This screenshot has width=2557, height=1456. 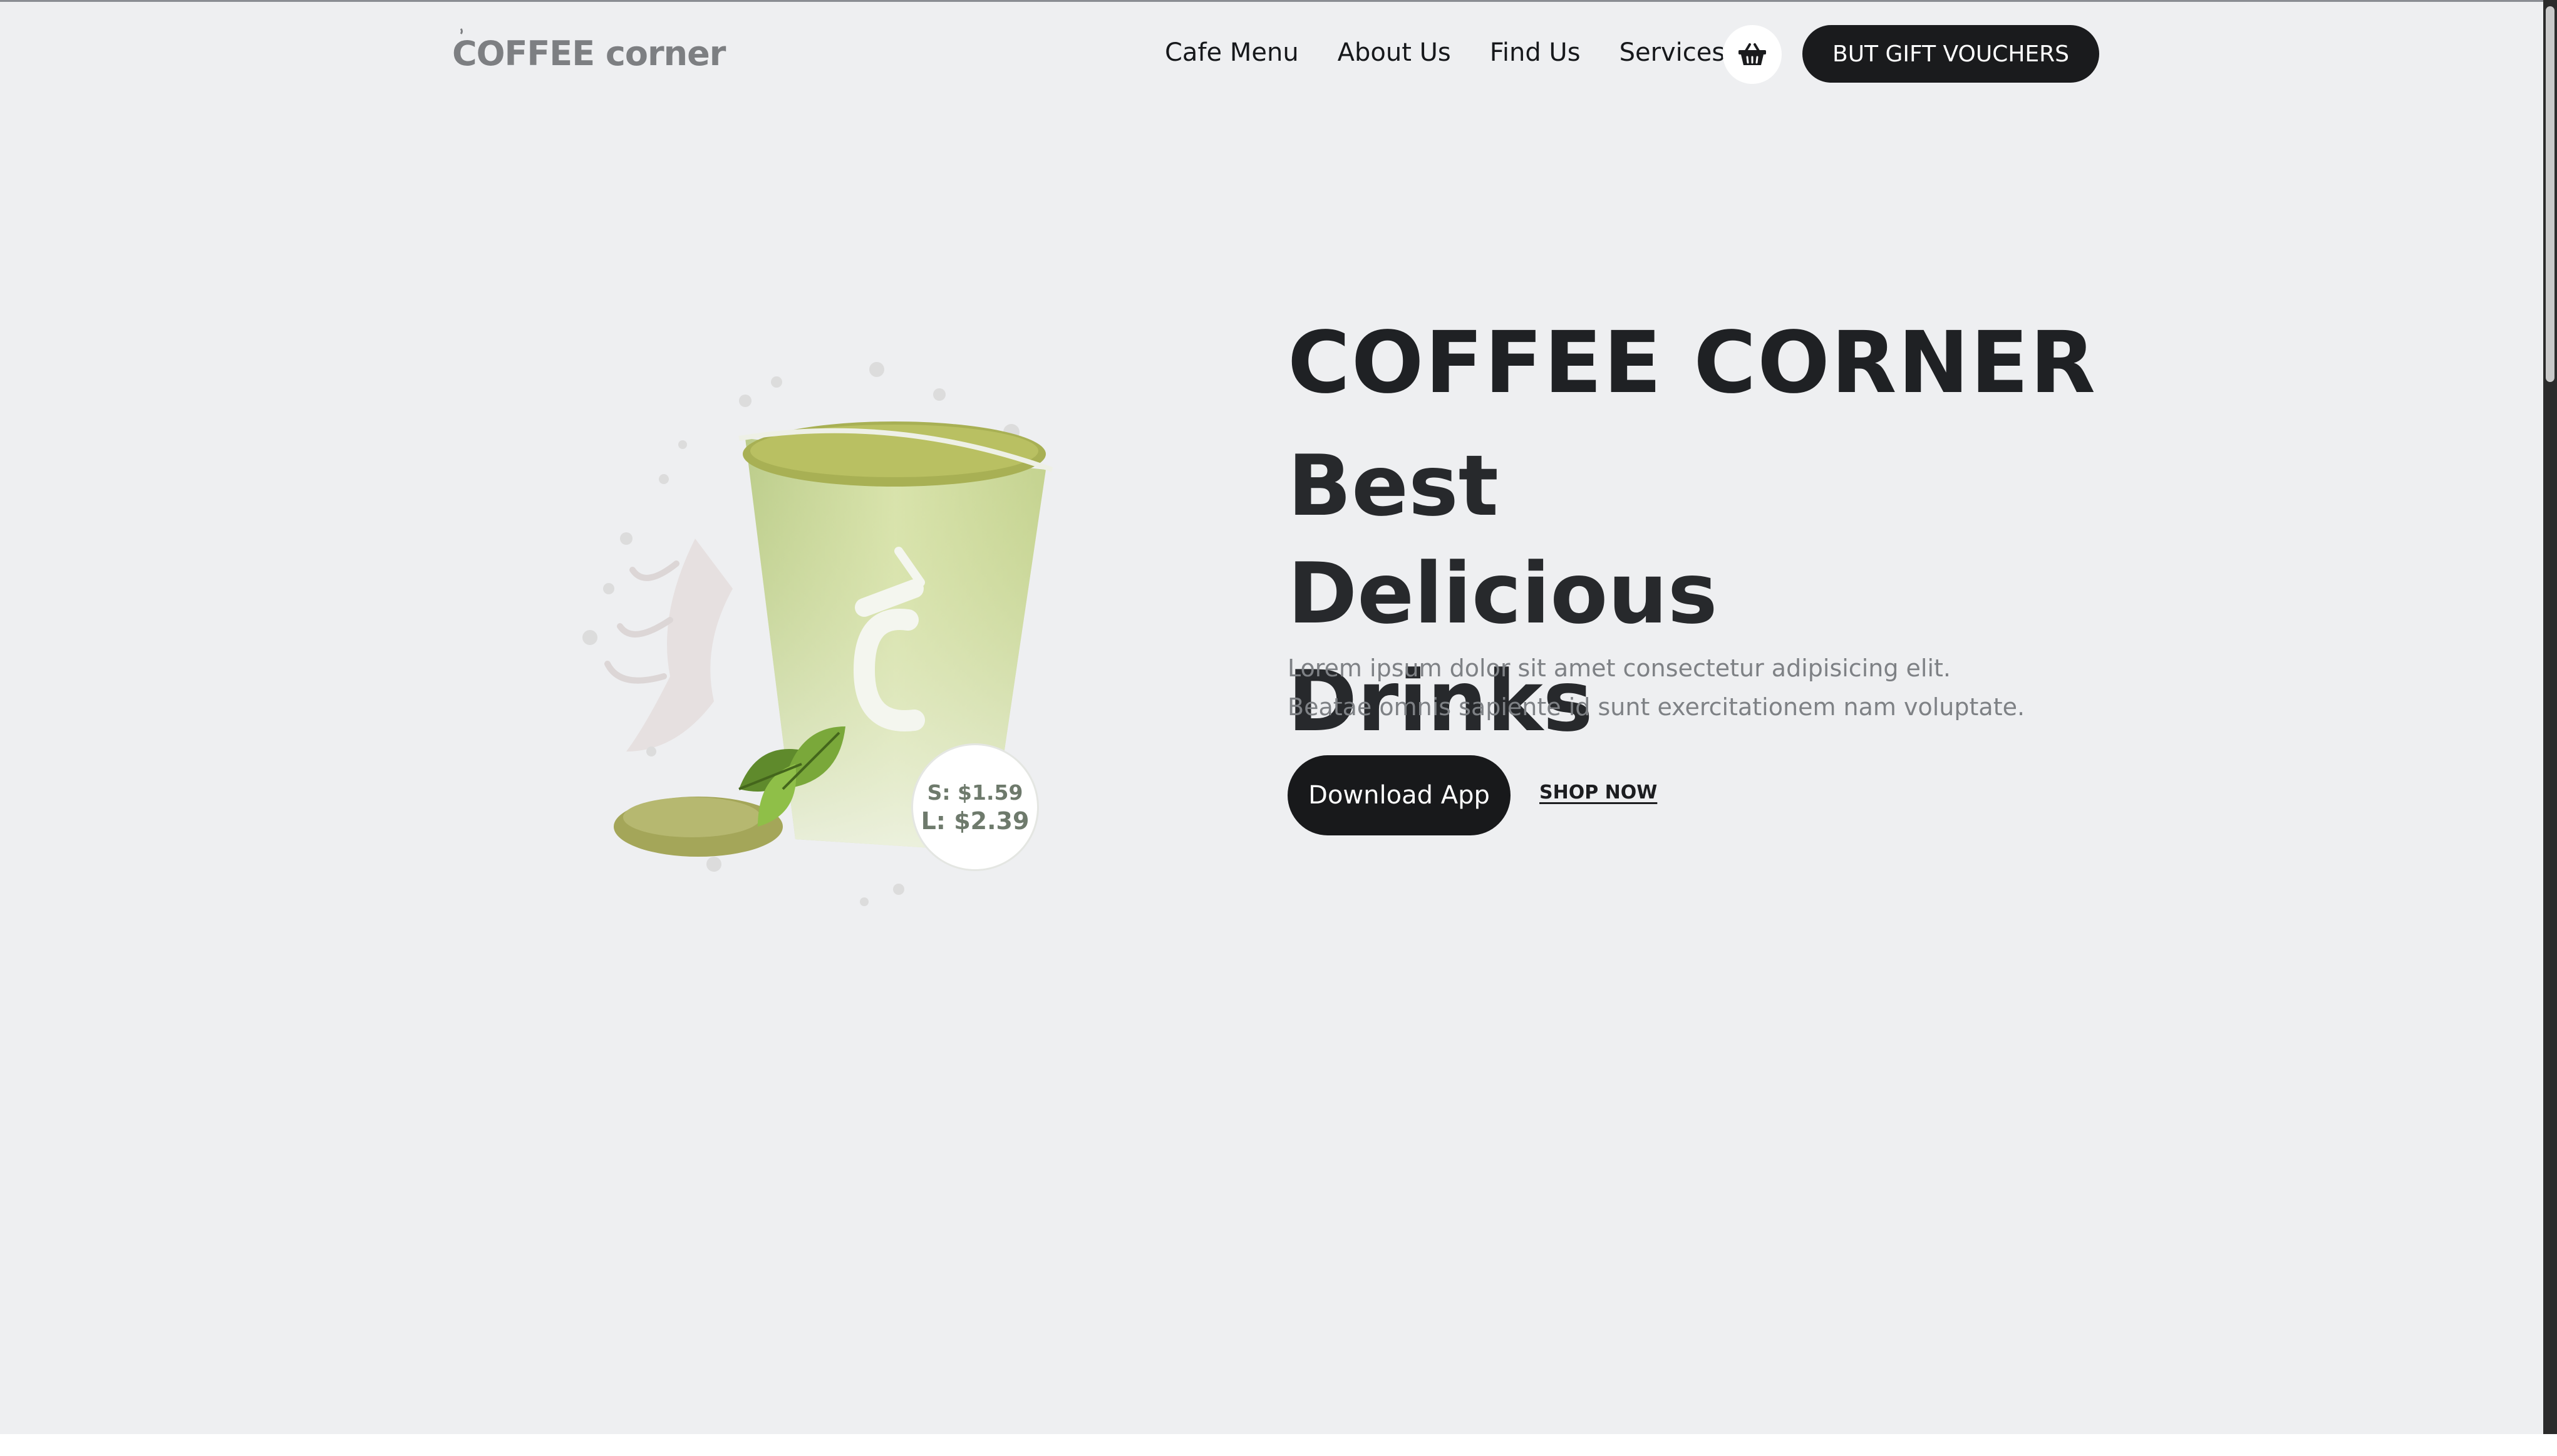 I want to click on page-bottom-band, so click(x=1278, y=1445).